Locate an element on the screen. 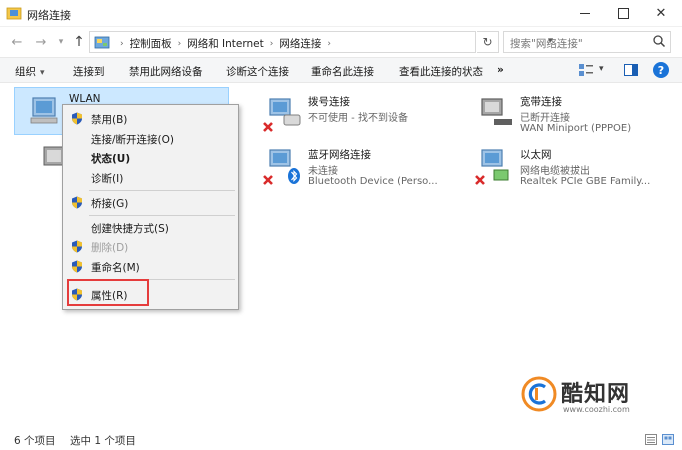 The image size is (682, 450). menu-item-status: 状态(U) is located at coordinates (150, 157).